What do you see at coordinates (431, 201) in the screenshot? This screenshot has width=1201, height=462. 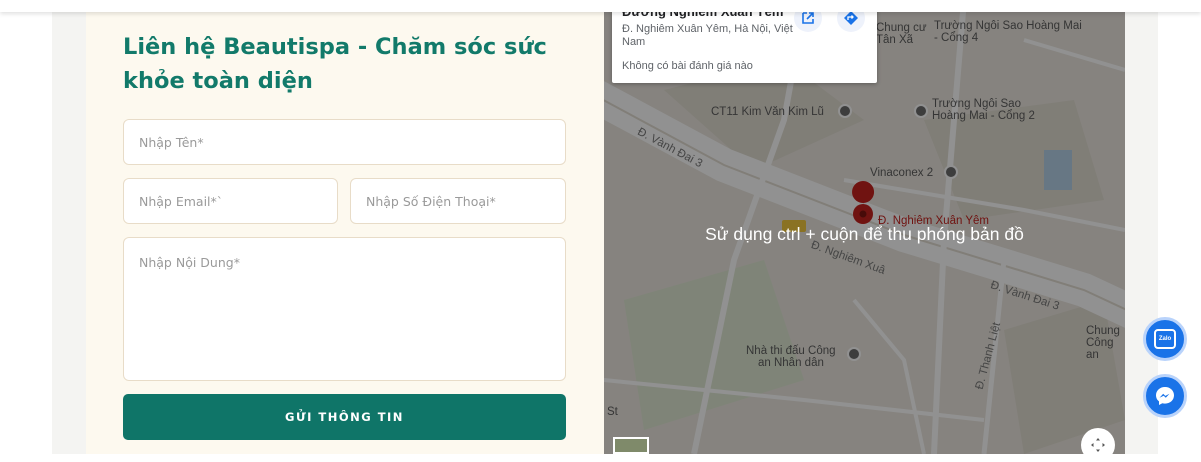 I see `phone-placeholder: Nhập Số Điện Thoại*` at bounding box center [431, 201].